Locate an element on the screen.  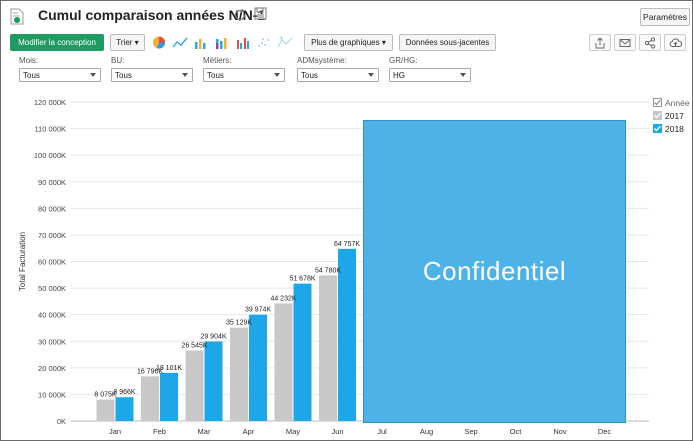
save-icon is located at coordinates (260, 13).